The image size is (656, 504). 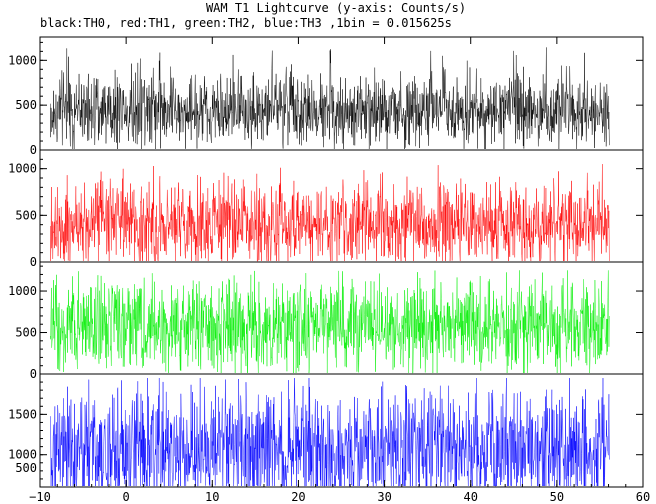 I want to click on x-tick-label: 50, so click(x=557, y=497).